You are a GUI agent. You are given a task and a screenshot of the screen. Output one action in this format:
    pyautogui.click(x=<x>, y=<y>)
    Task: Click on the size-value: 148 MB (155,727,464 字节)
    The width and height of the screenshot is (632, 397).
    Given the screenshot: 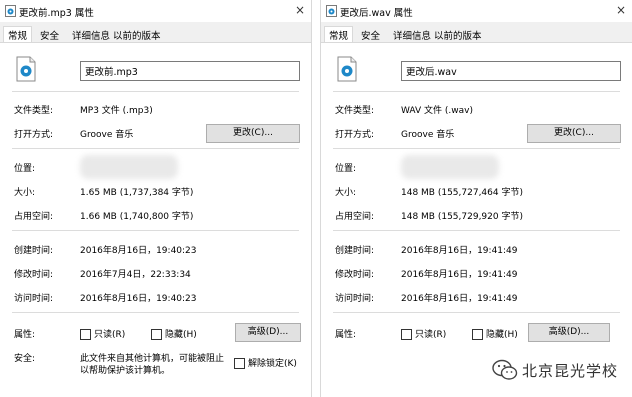 What is the action you would take?
    pyautogui.click(x=462, y=193)
    